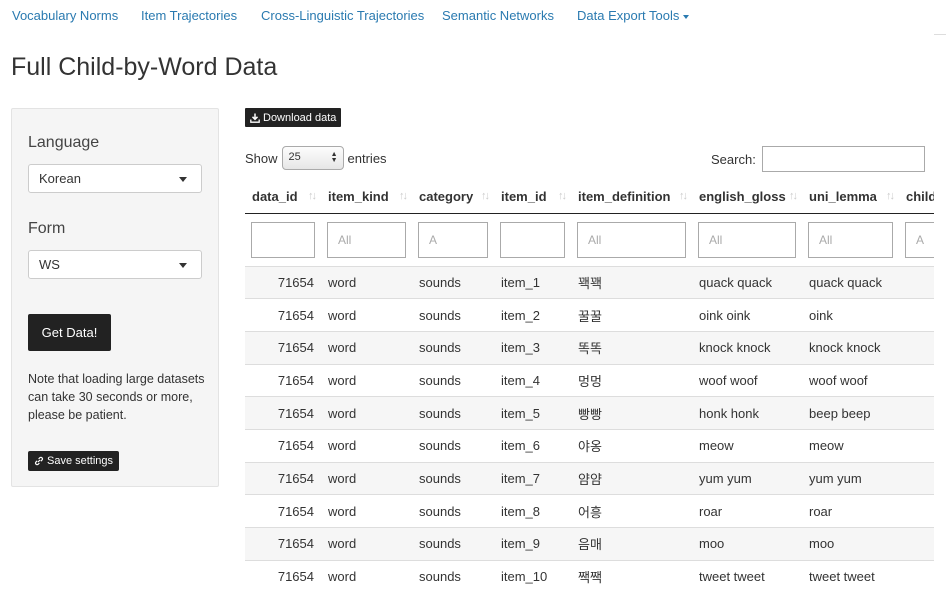  I want to click on search-input, so click(843, 159).